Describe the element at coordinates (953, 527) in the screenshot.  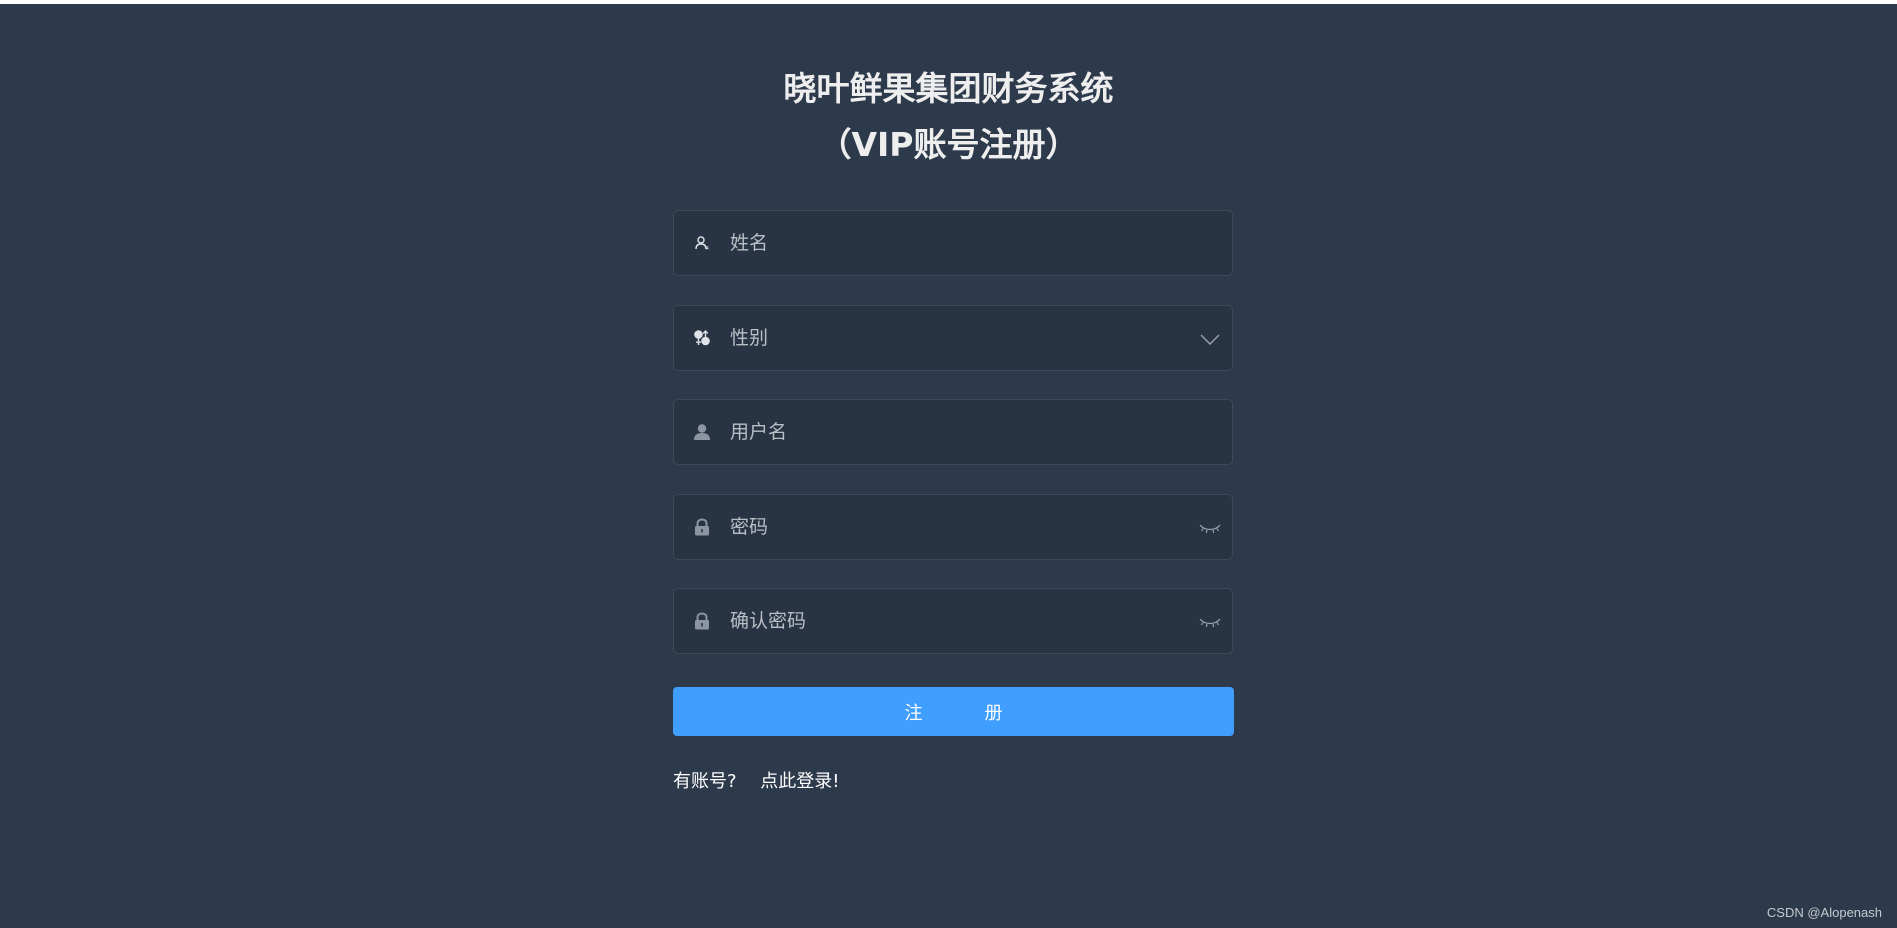
I see `password-field: 密码` at that location.